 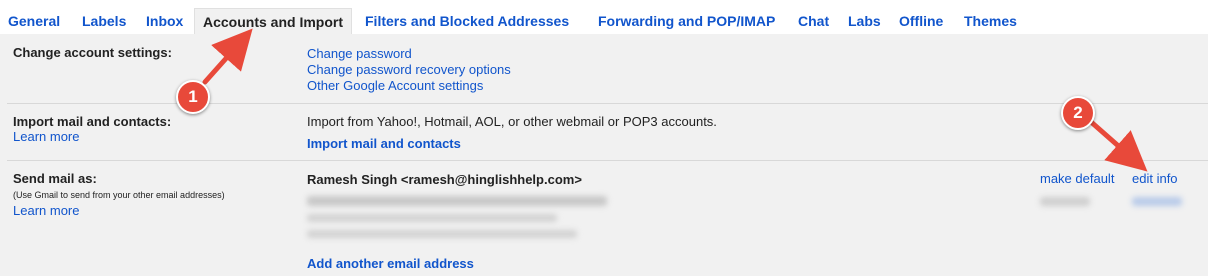 I want to click on send-mail-learn-more-link: Learn more, so click(x=46, y=210).